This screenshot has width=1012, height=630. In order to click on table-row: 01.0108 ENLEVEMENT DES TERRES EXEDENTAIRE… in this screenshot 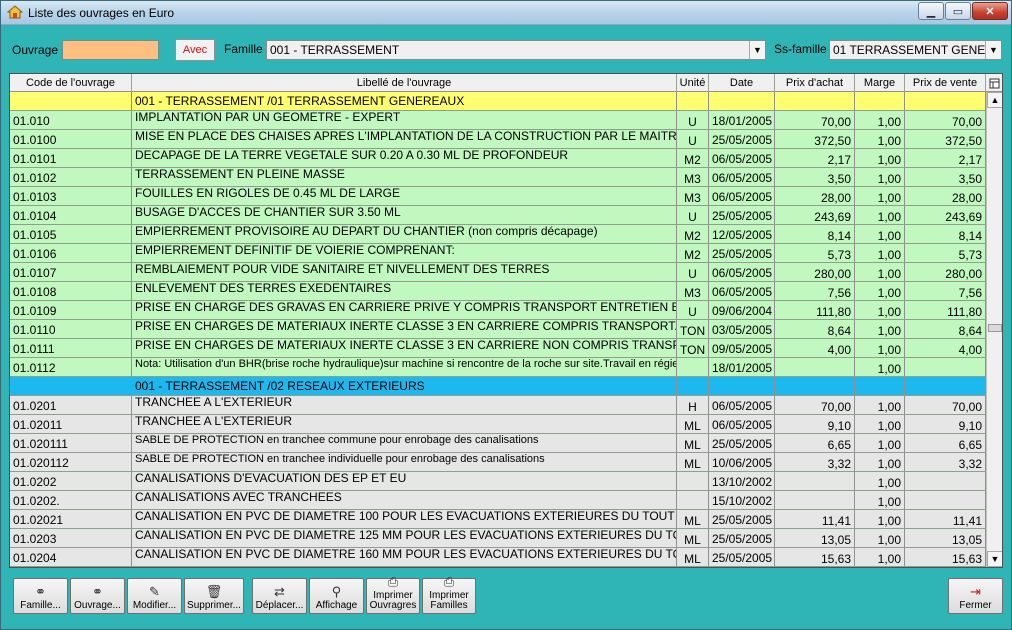, I will do `click(498, 291)`.